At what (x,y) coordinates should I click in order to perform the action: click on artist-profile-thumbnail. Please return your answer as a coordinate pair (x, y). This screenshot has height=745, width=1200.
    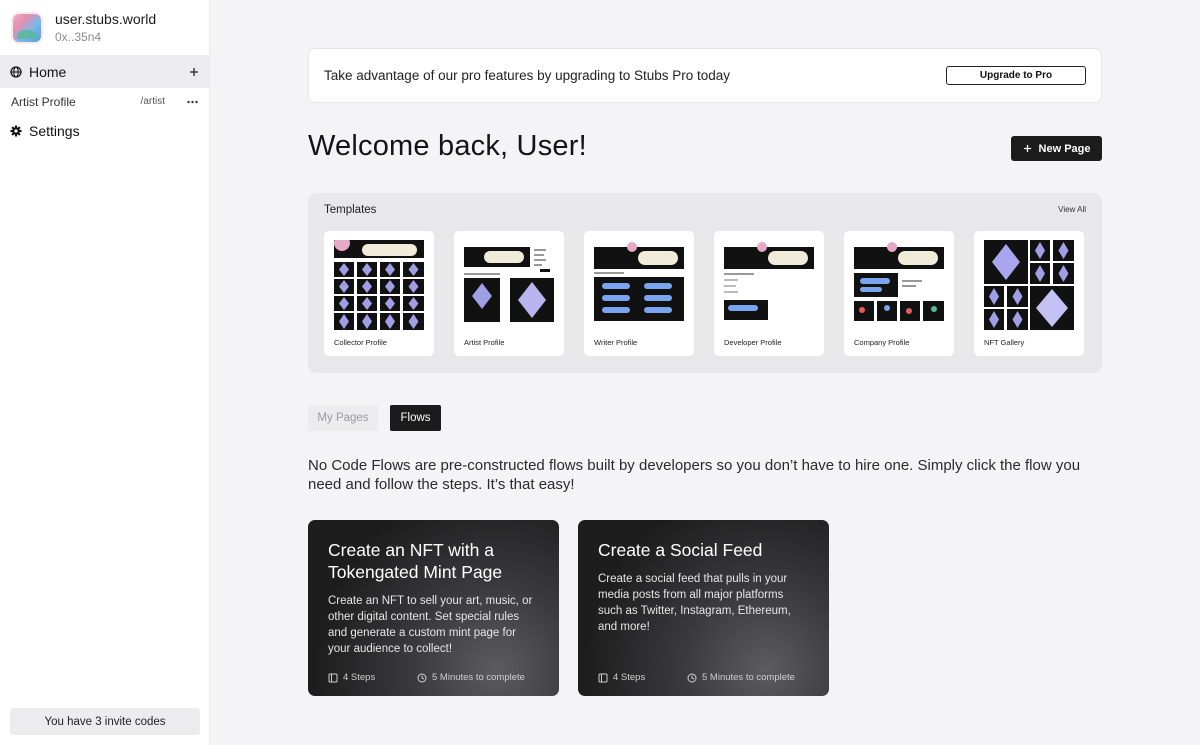
    Looking at the image, I should click on (509, 284).